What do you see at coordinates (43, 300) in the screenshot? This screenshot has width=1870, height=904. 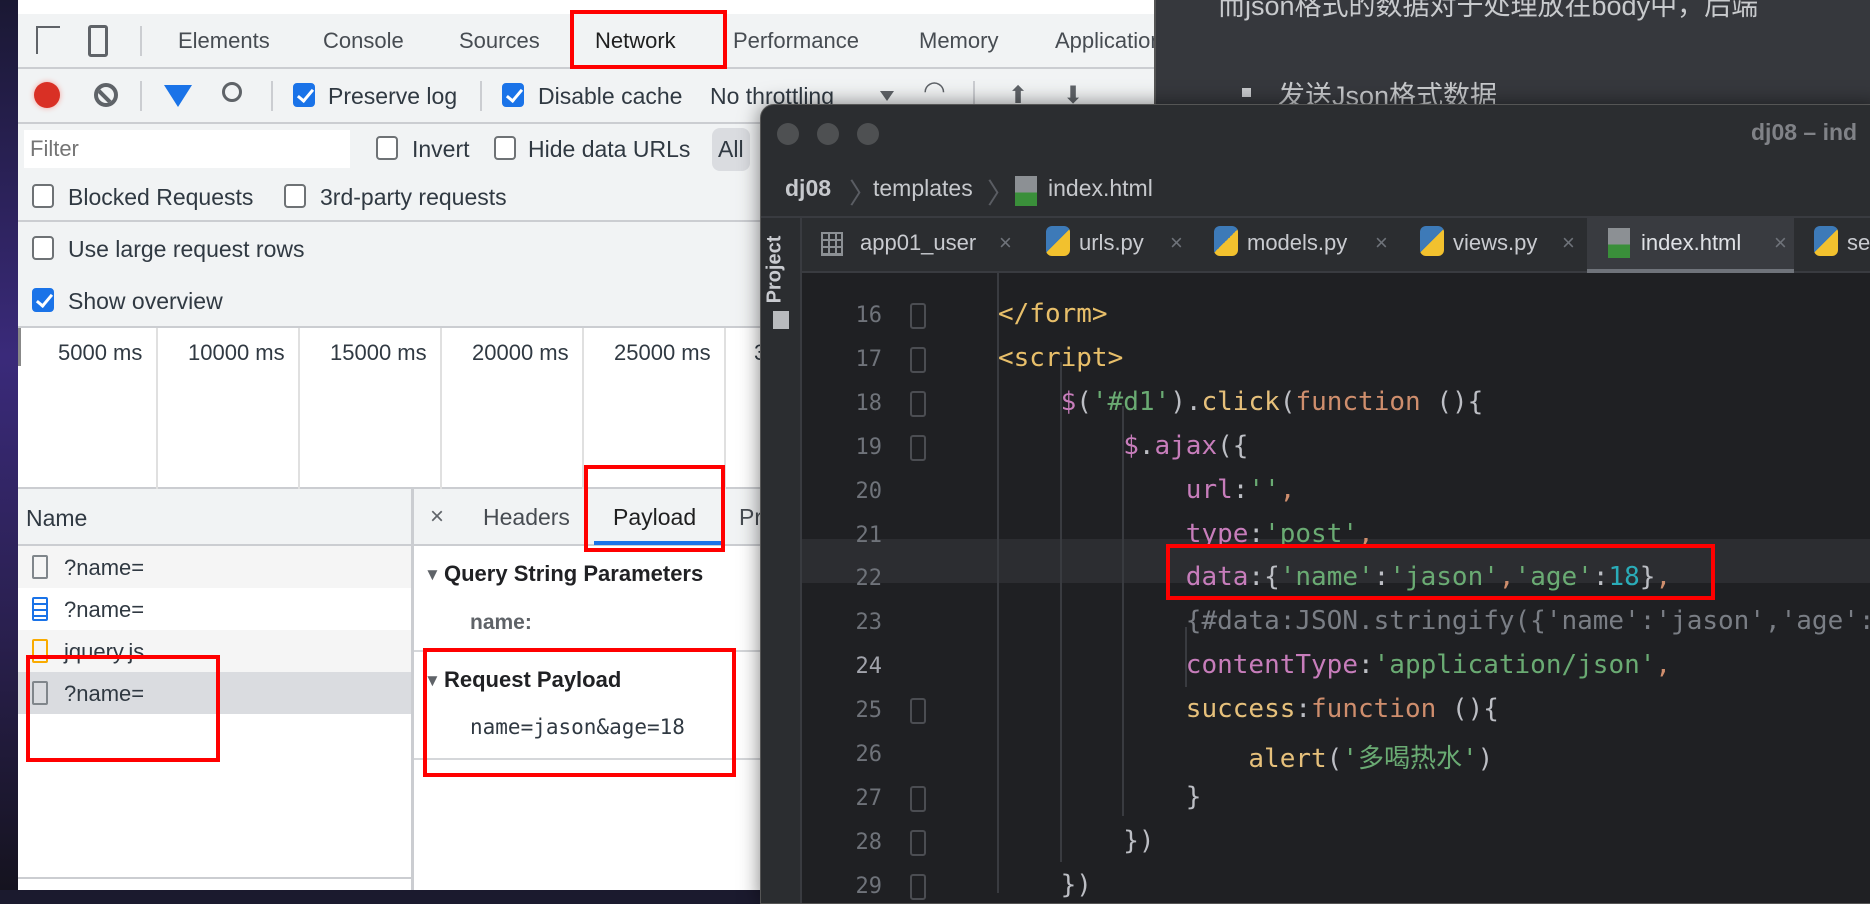 I see `show-overview-checkbox` at bounding box center [43, 300].